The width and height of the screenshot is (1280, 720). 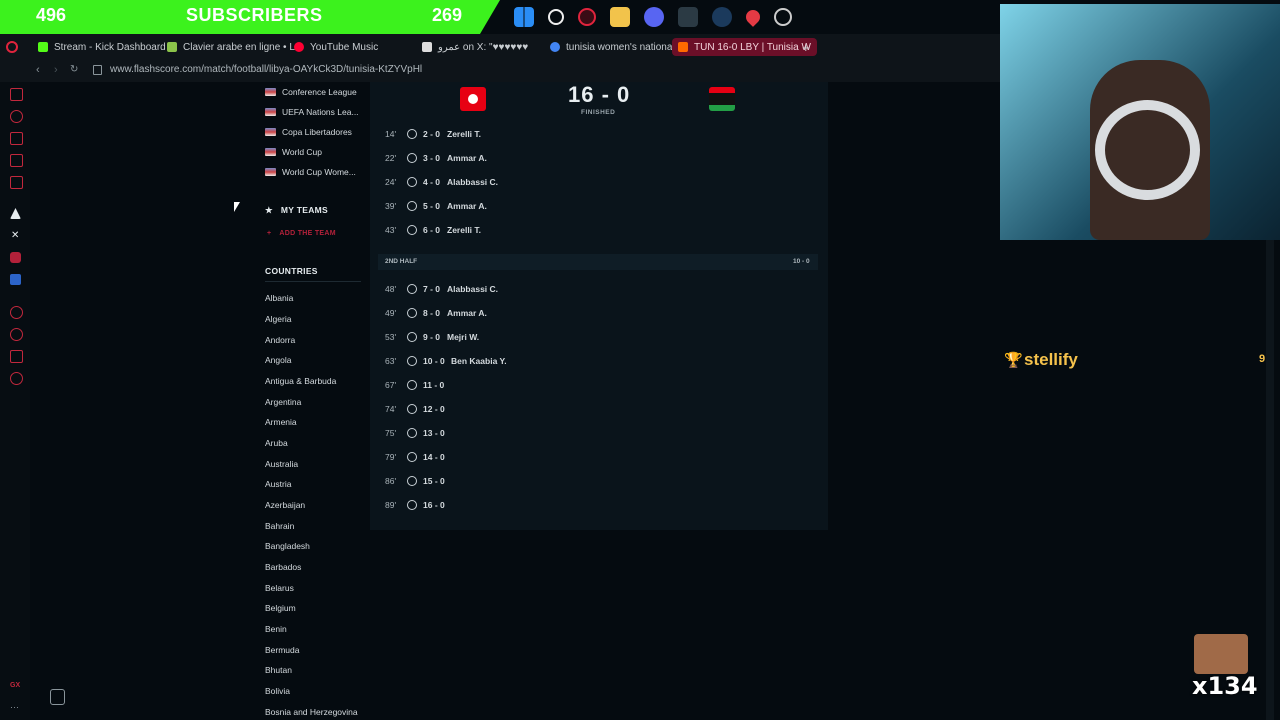 What do you see at coordinates (283, 402) in the screenshot?
I see `country-link: Argentina` at bounding box center [283, 402].